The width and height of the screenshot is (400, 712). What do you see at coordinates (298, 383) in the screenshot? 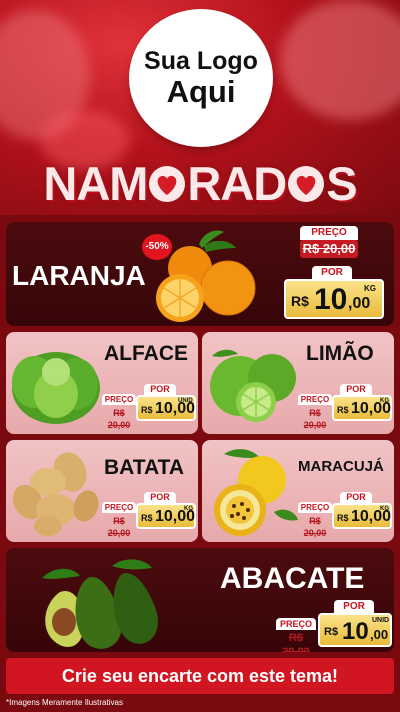
I see `product-card-limao: LIMÃO PREÇO R$ 20,00 POR R$ 10,00 KG` at bounding box center [298, 383].